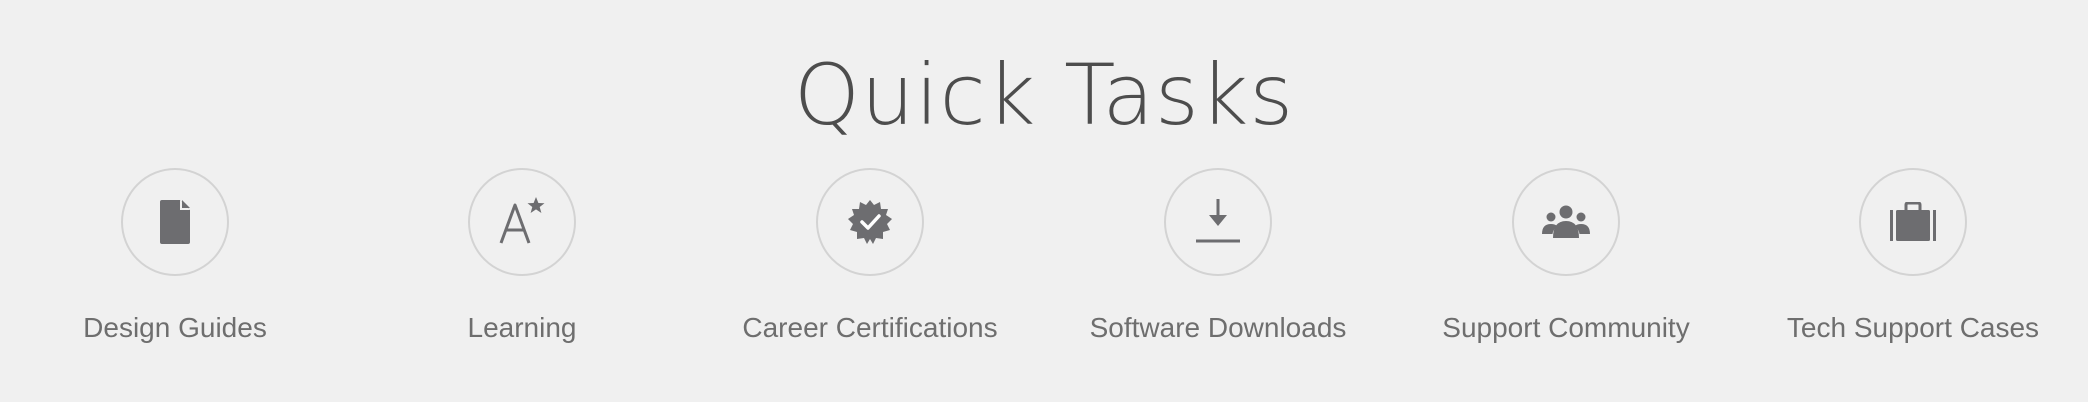 This screenshot has width=2088, height=402. I want to click on task-software-downloads: Software Downloads, so click(1218, 257).